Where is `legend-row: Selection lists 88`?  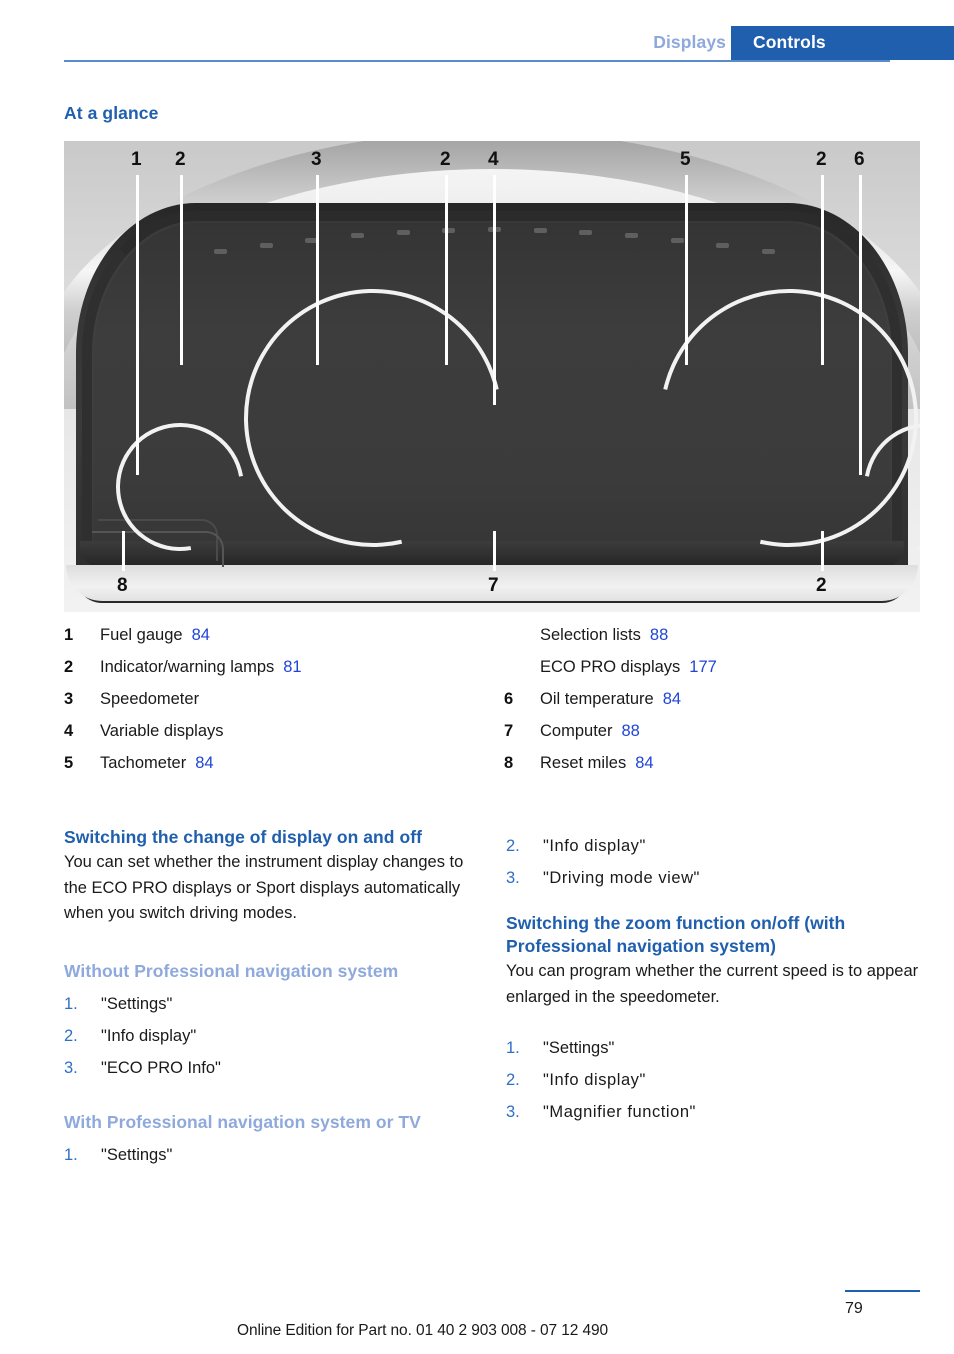 legend-row: Selection lists 88 is located at coordinates (719, 642).